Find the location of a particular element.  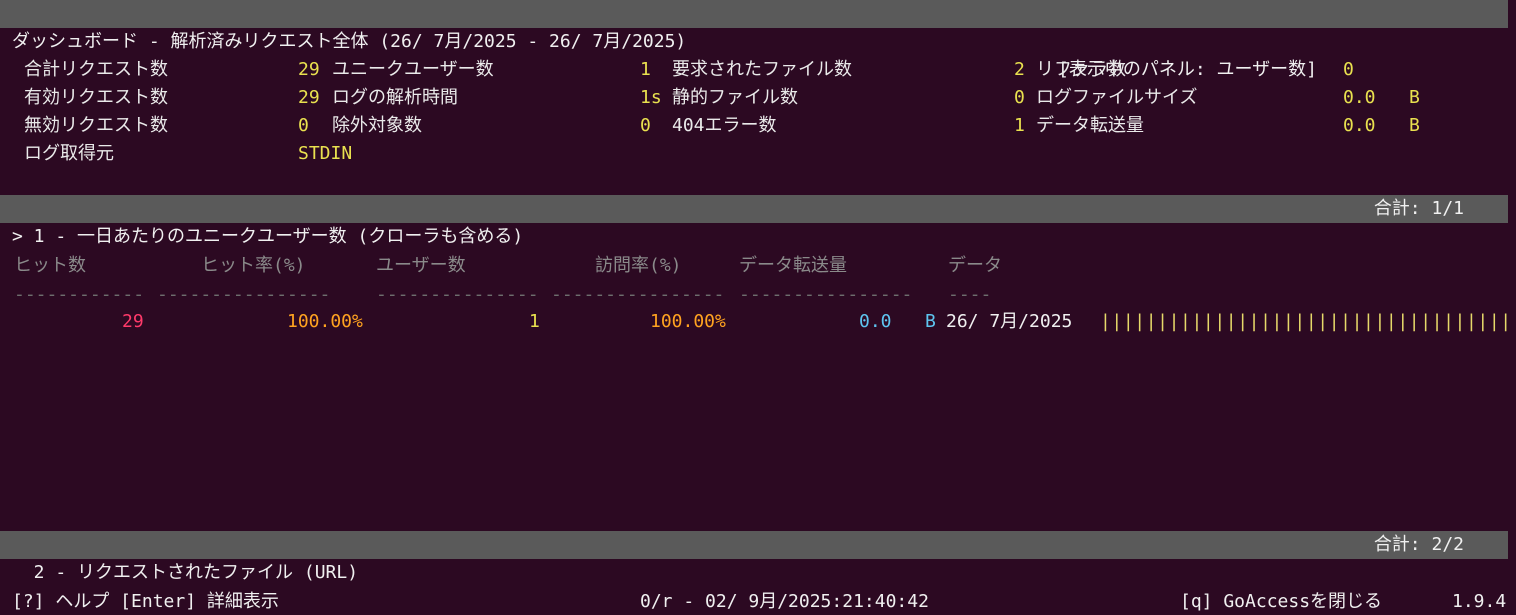

panel-2-header: 2 - リクエストされたファイル (URL) 合計: 2/2 is located at coordinates (754, 557).